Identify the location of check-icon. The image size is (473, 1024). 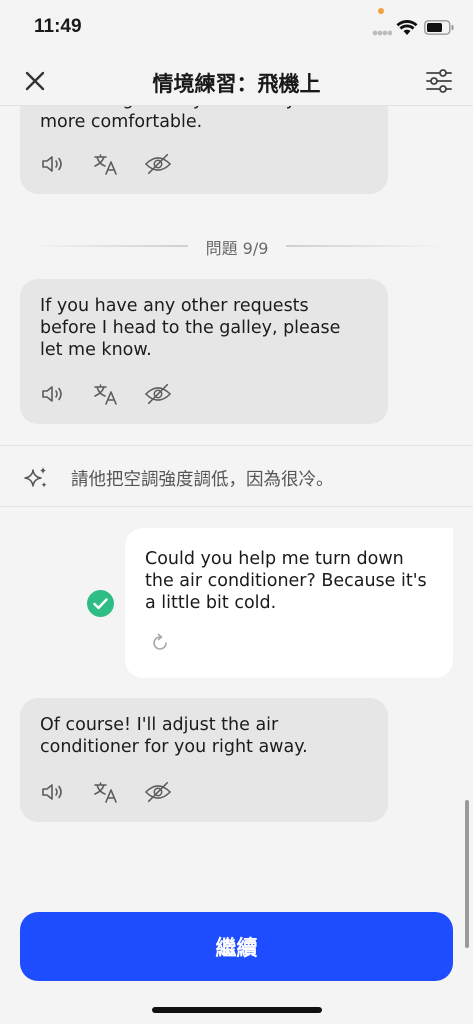
(100, 603).